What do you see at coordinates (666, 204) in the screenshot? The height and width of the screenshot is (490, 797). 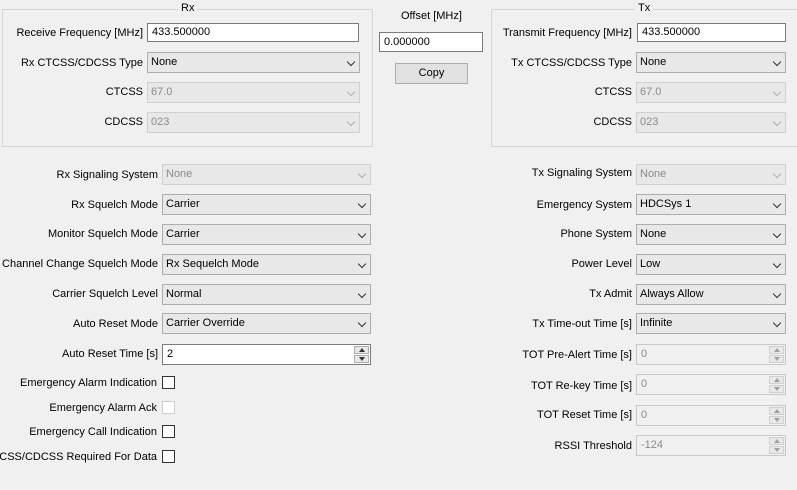 I see `emergency-system-value: HDCSys 1` at bounding box center [666, 204].